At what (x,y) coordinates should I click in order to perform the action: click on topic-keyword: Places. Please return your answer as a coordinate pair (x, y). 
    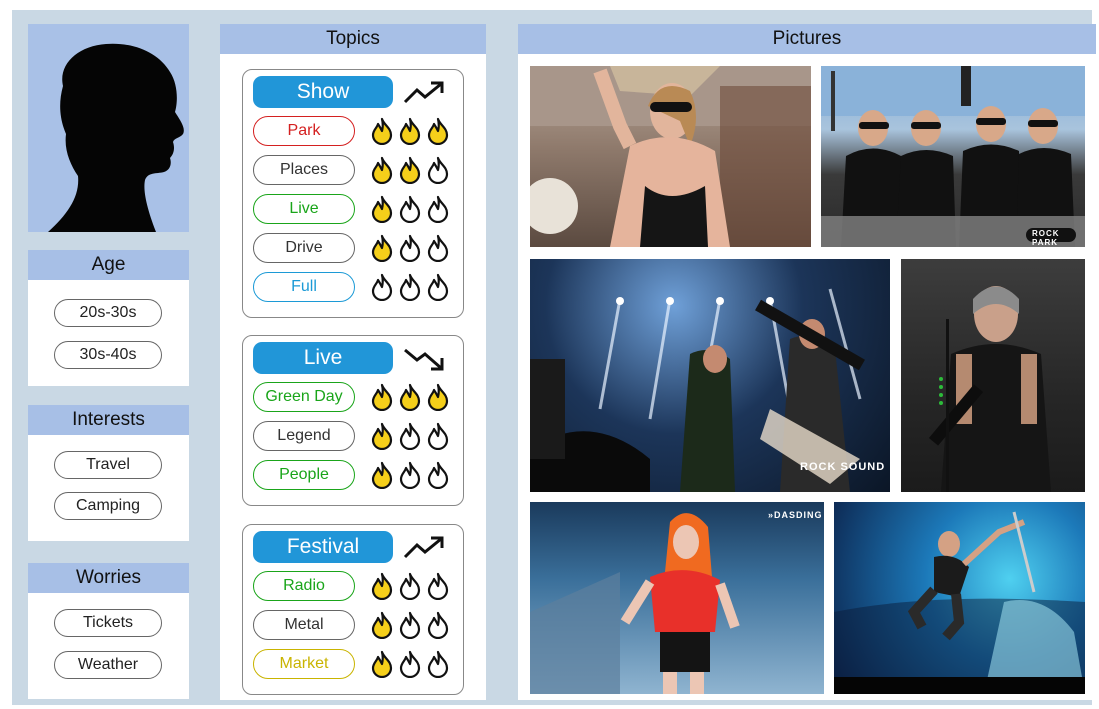
    Looking at the image, I should click on (304, 170).